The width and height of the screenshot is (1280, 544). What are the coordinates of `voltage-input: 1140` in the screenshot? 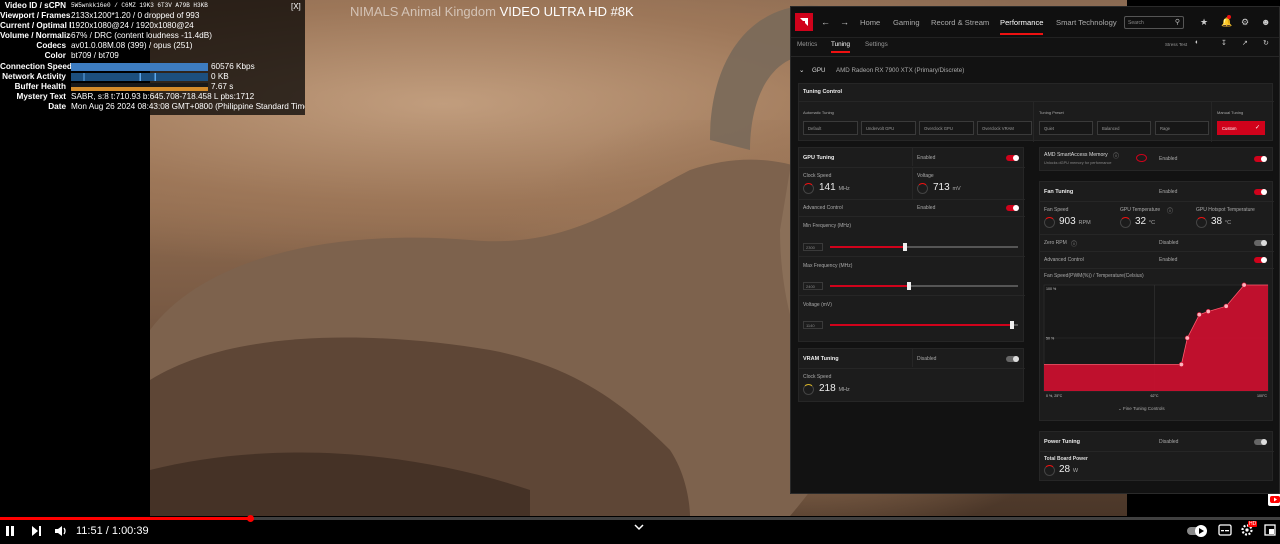 It's located at (813, 325).